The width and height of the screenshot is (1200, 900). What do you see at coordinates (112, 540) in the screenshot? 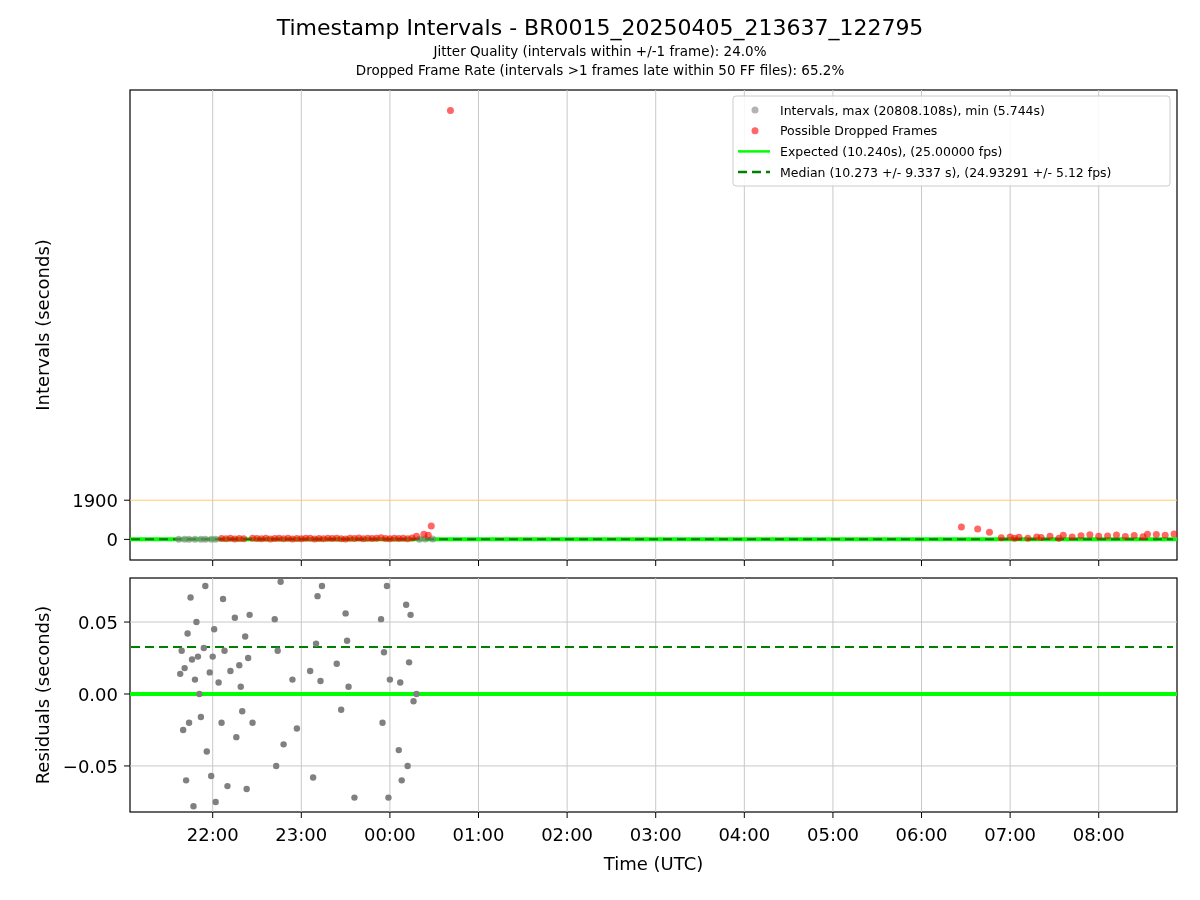
I see `y-tick-label: 0` at bounding box center [112, 540].